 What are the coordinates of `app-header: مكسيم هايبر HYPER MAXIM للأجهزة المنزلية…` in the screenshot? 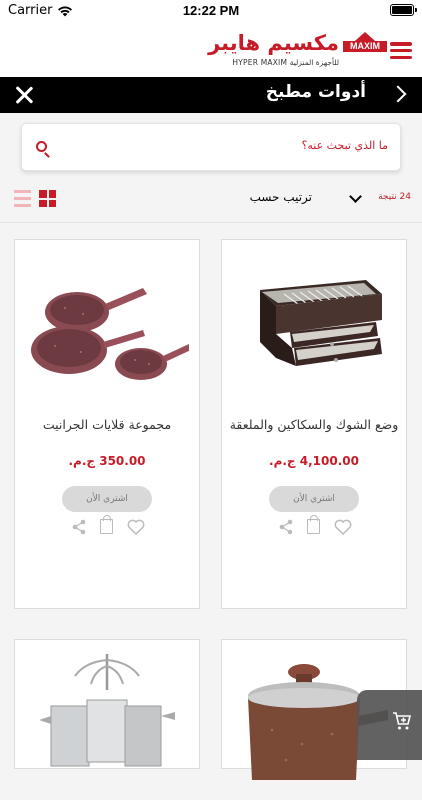 It's located at (211, 49).